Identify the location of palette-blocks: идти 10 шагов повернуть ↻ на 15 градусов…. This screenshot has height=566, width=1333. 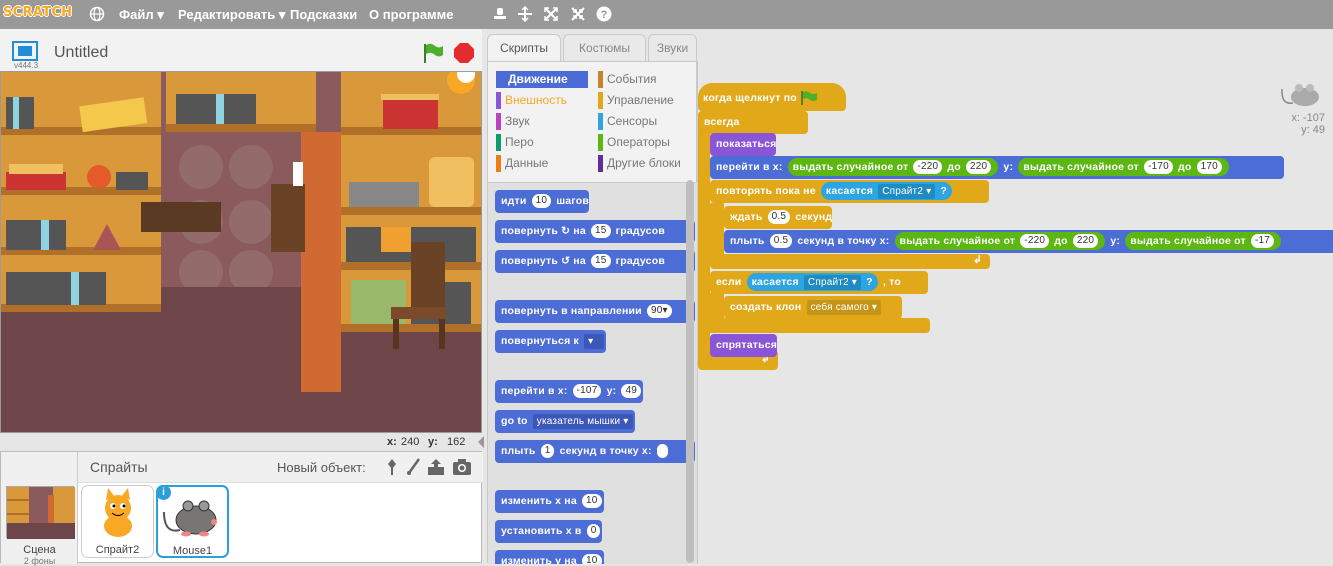
(593, 373).